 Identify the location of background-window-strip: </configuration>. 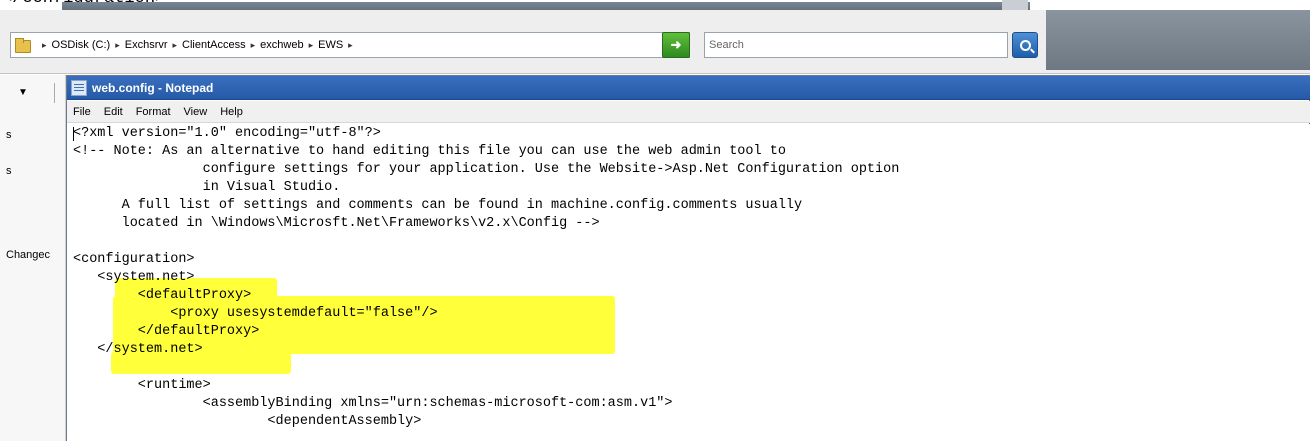
(655, 5).